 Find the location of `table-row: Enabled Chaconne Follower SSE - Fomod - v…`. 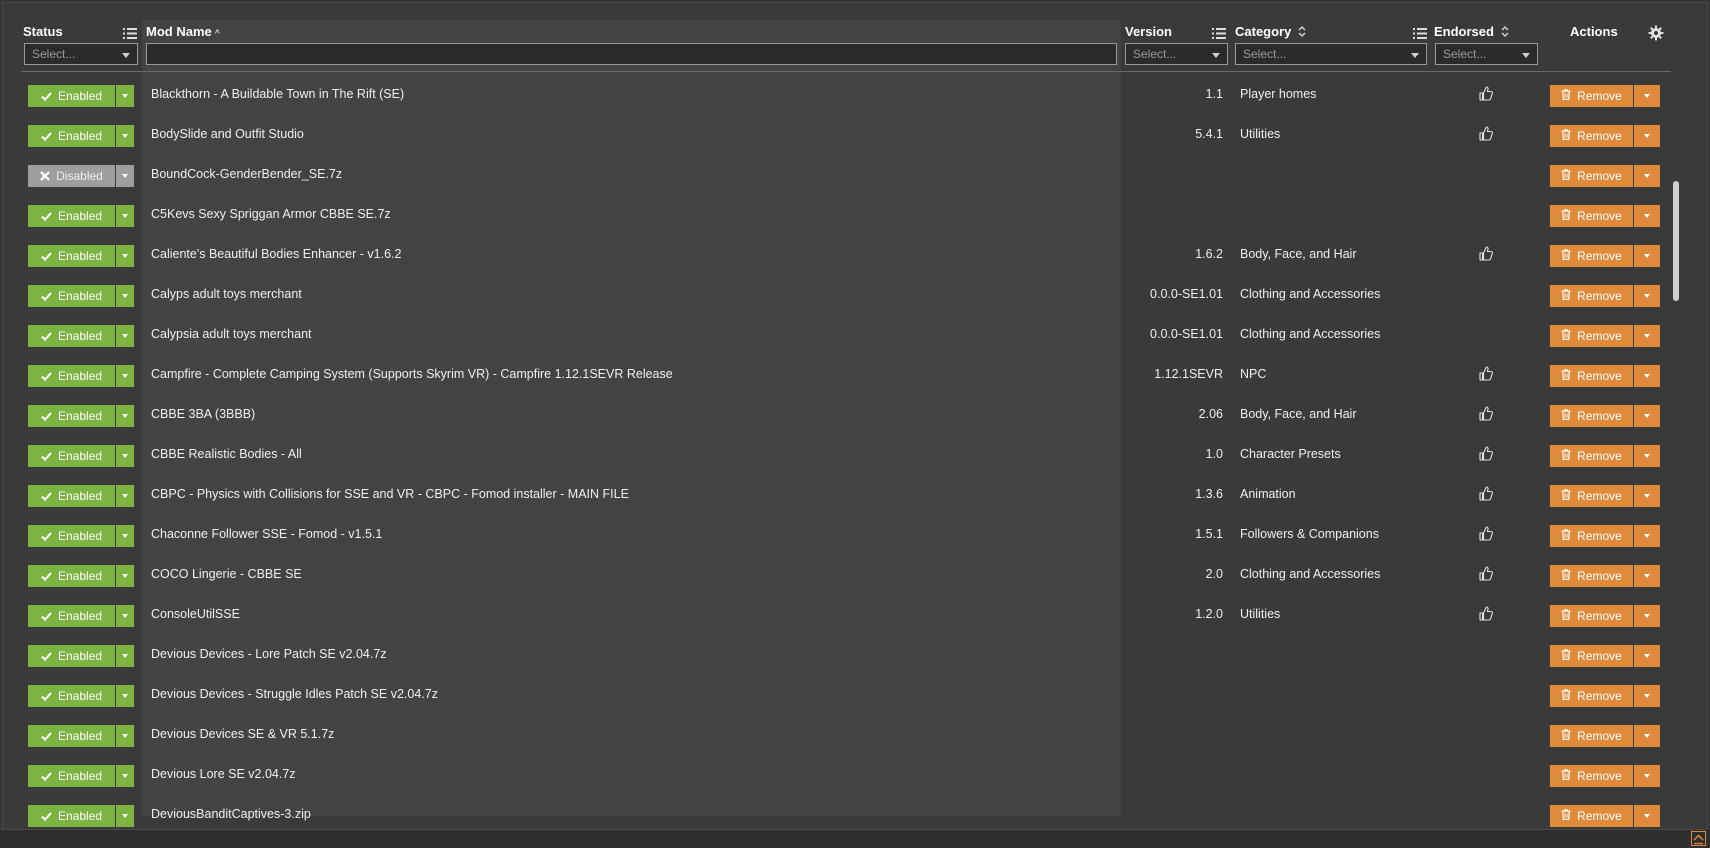

table-row: Enabled Chaconne Follower SSE - Fomod - v… is located at coordinates (855, 535).